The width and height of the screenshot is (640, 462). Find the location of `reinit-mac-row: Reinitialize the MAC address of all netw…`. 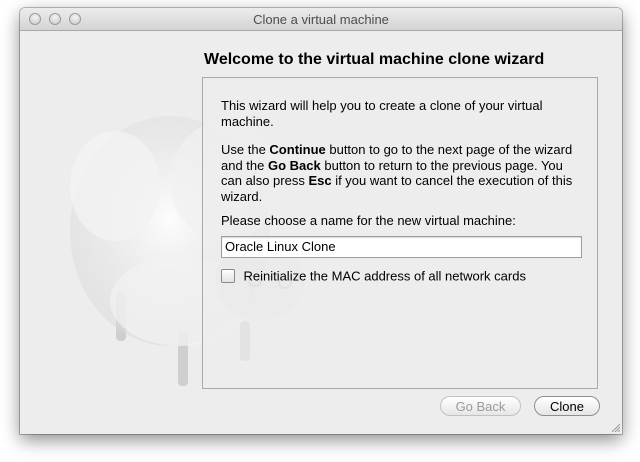

reinit-mac-row: Reinitialize the MAC address of all netw… is located at coordinates (373, 275).